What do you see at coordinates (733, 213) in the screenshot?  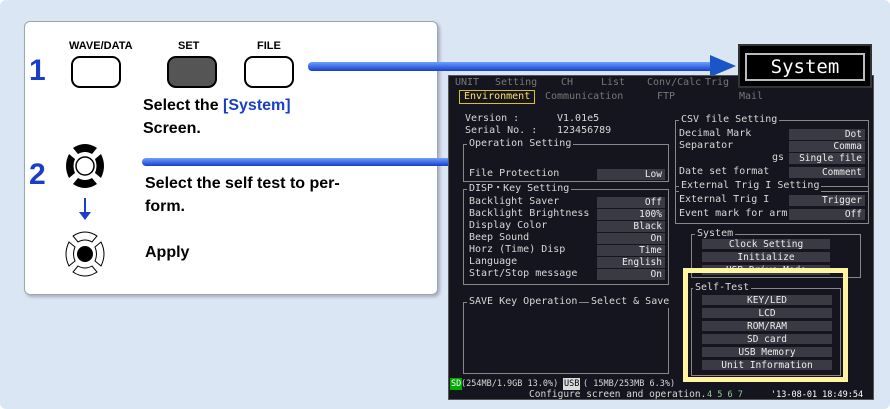 I see `event-mark-label: Event mark for arm` at bounding box center [733, 213].